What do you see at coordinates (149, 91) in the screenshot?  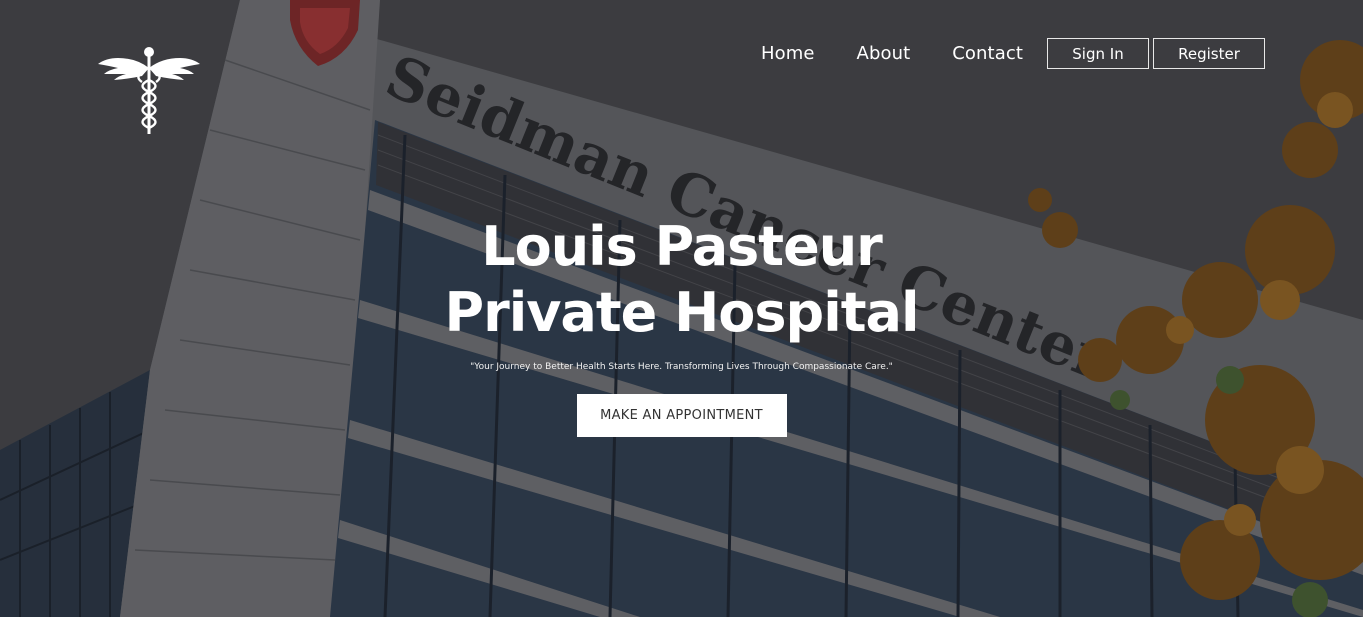 I see `caduceus-icon` at bounding box center [149, 91].